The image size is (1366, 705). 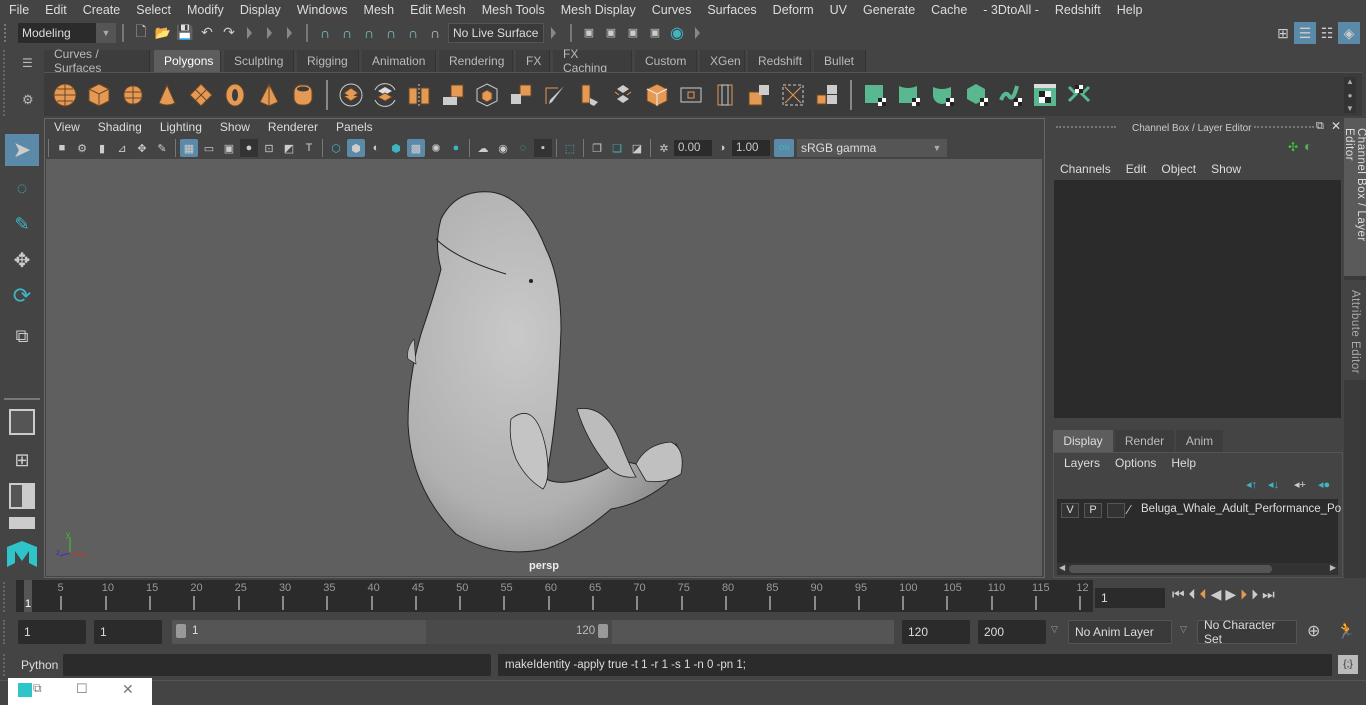 What do you see at coordinates (872, 148) in the screenshot?
I see `color-space-dropdown: sRGB gamma ▼` at bounding box center [872, 148].